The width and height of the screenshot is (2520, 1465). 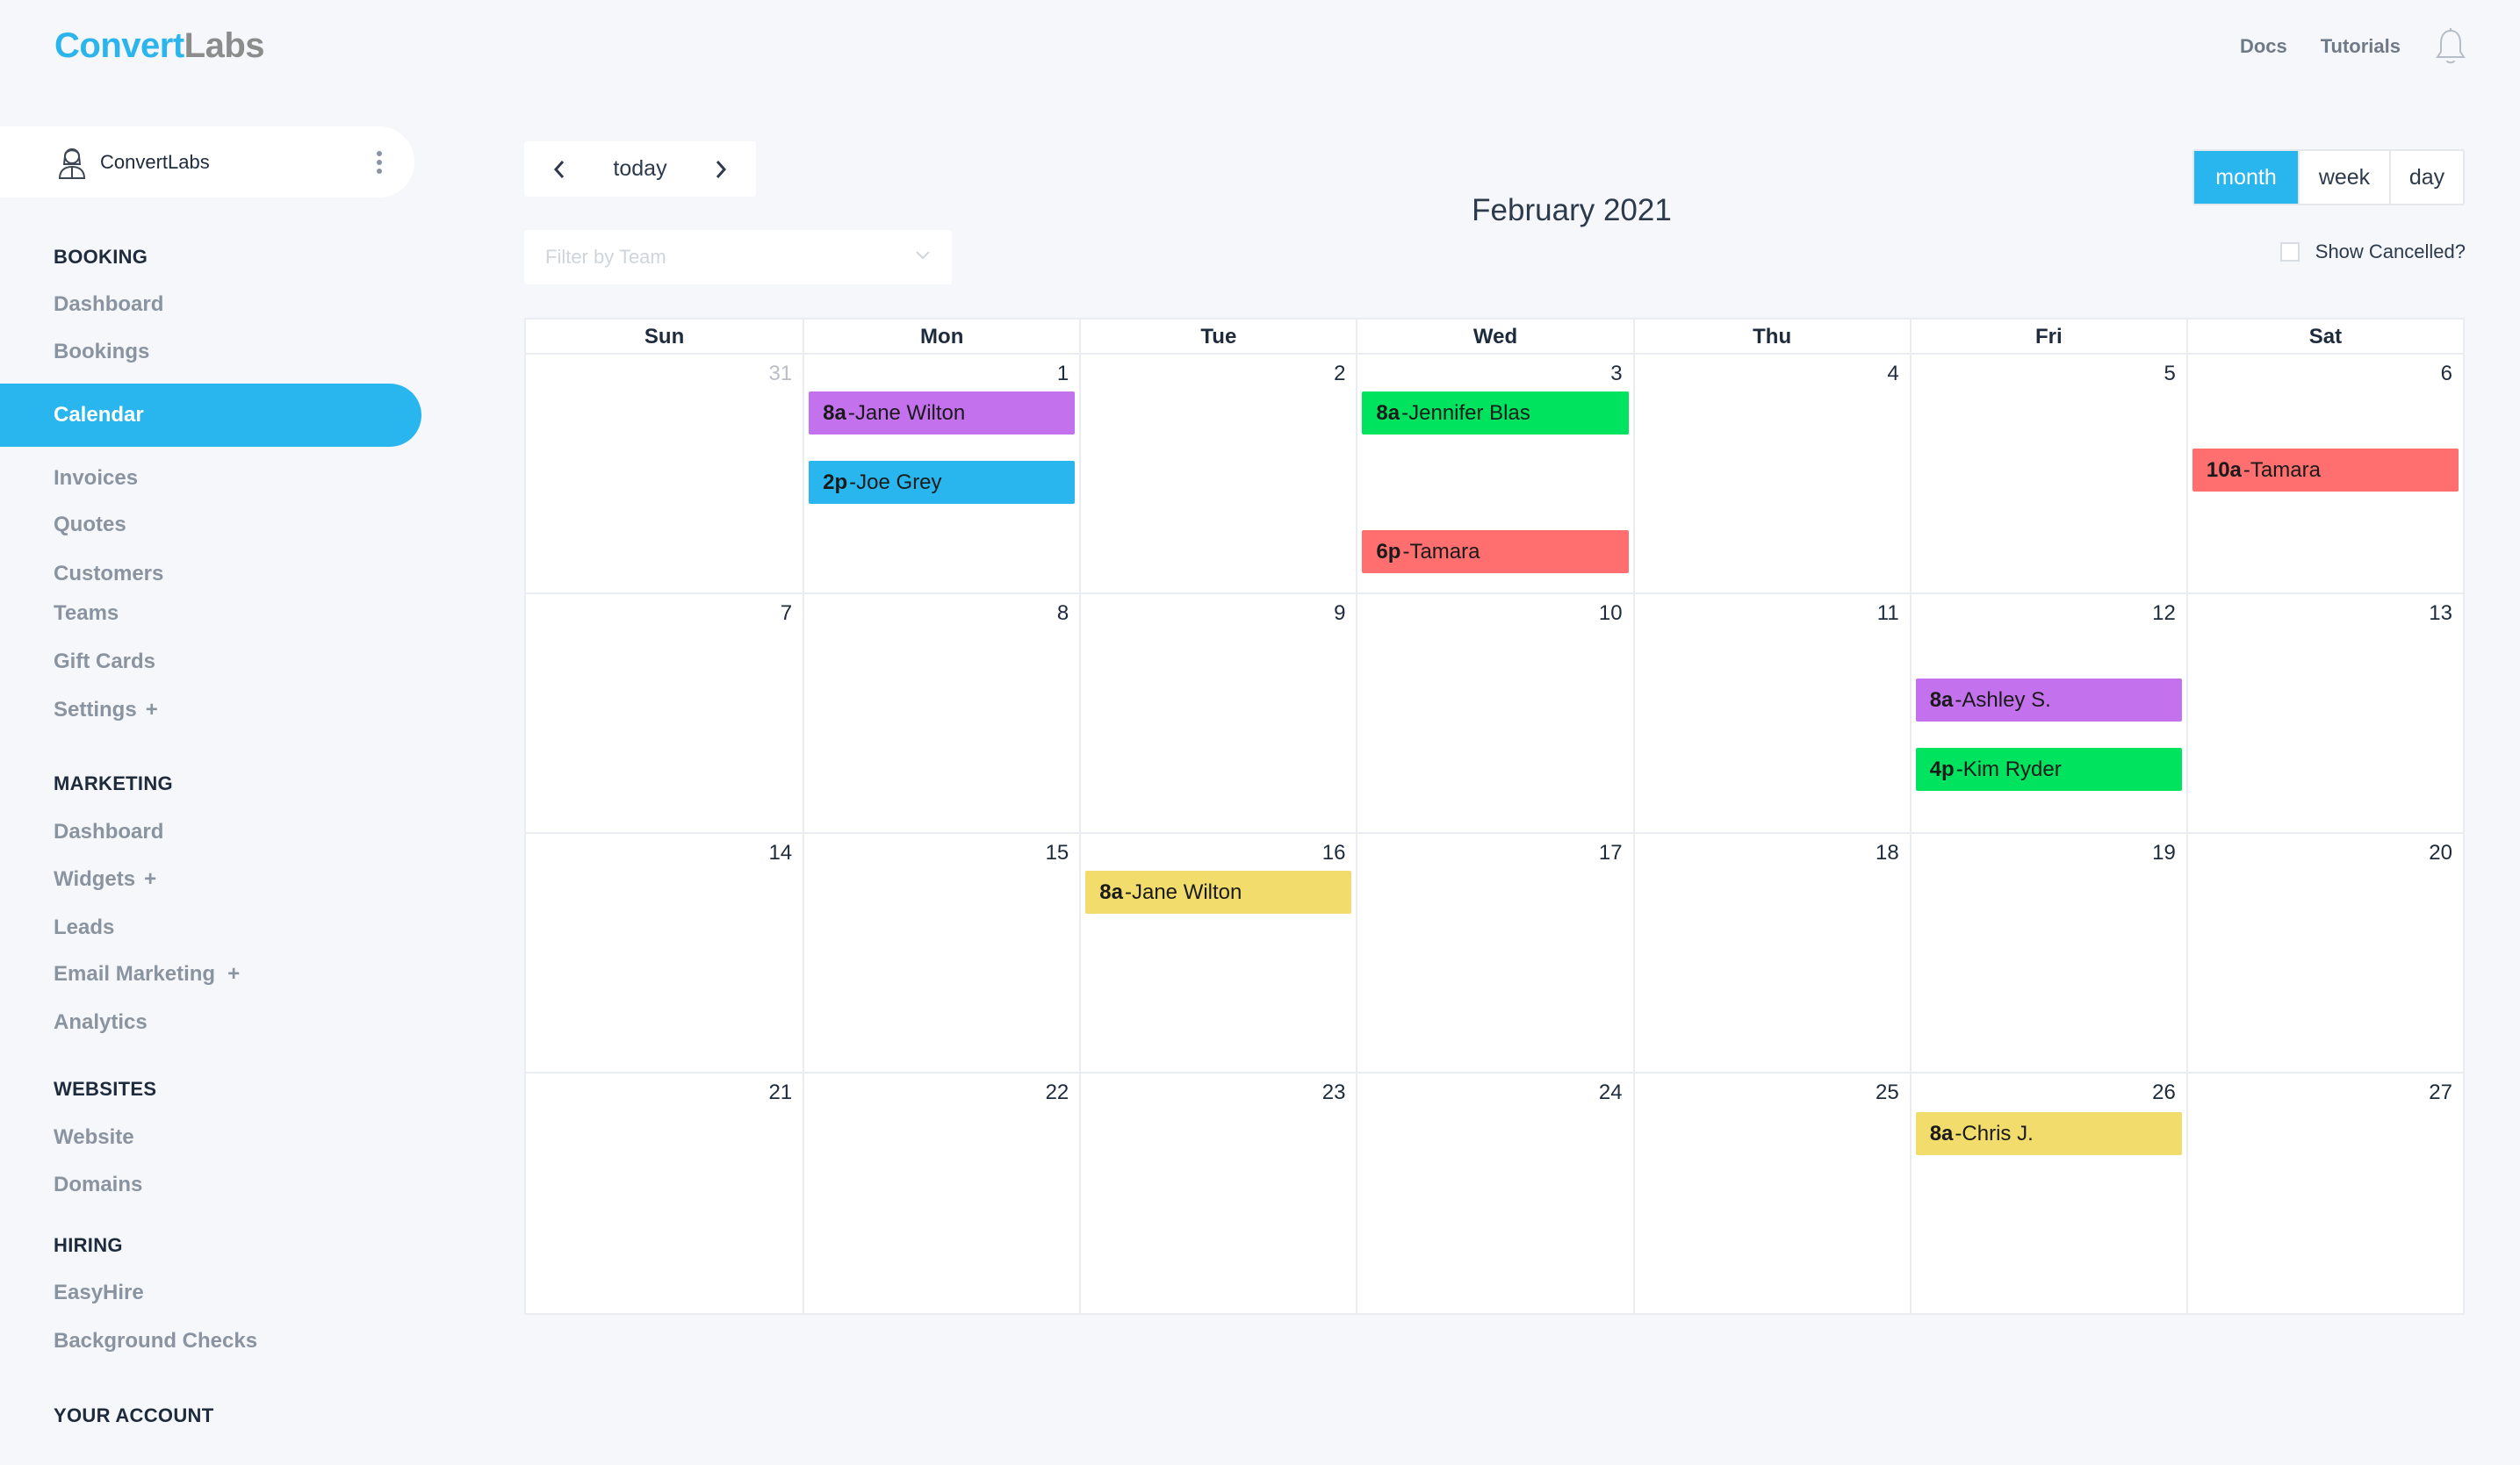 I want to click on calendar-event: 8a - Chris J., so click(x=2048, y=1133).